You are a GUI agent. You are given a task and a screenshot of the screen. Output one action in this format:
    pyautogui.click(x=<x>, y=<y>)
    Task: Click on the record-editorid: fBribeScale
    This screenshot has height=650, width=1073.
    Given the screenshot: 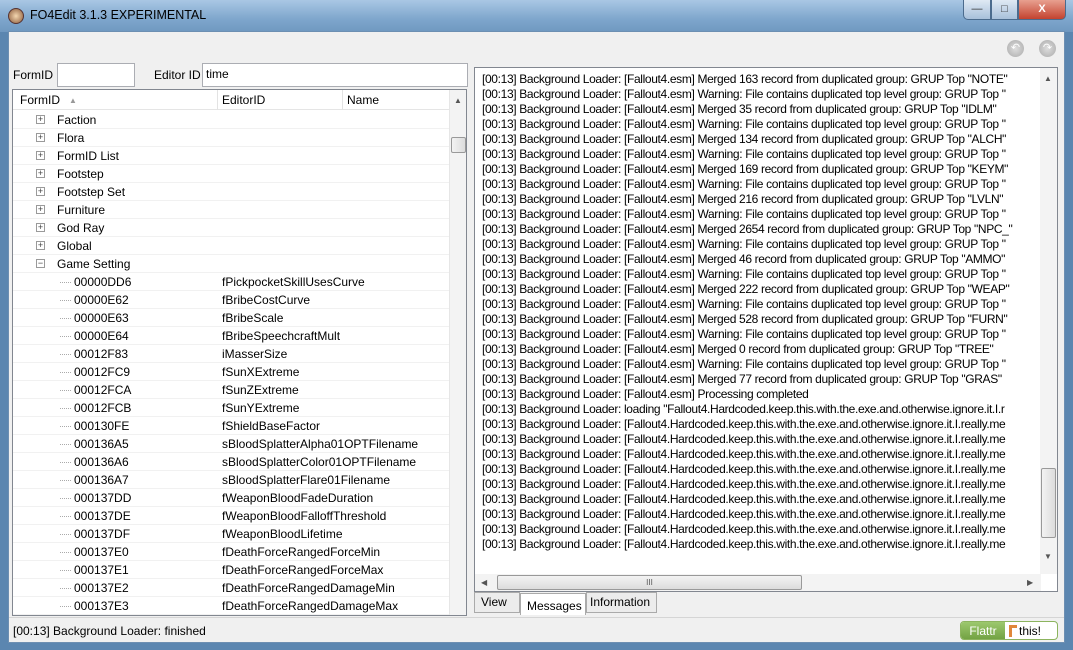 What is the action you would take?
    pyautogui.click(x=253, y=318)
    